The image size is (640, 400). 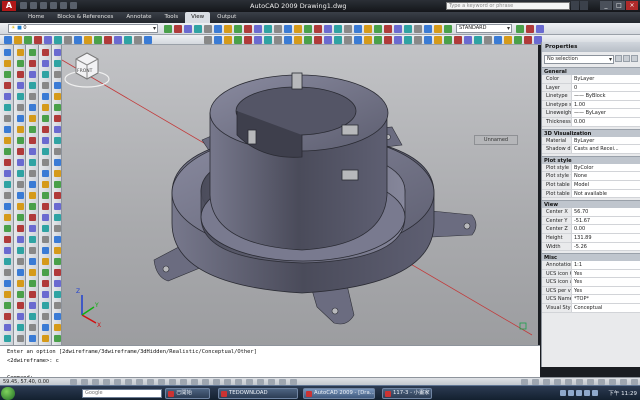 I want to click on search-icon, so click(x=575, y=5).